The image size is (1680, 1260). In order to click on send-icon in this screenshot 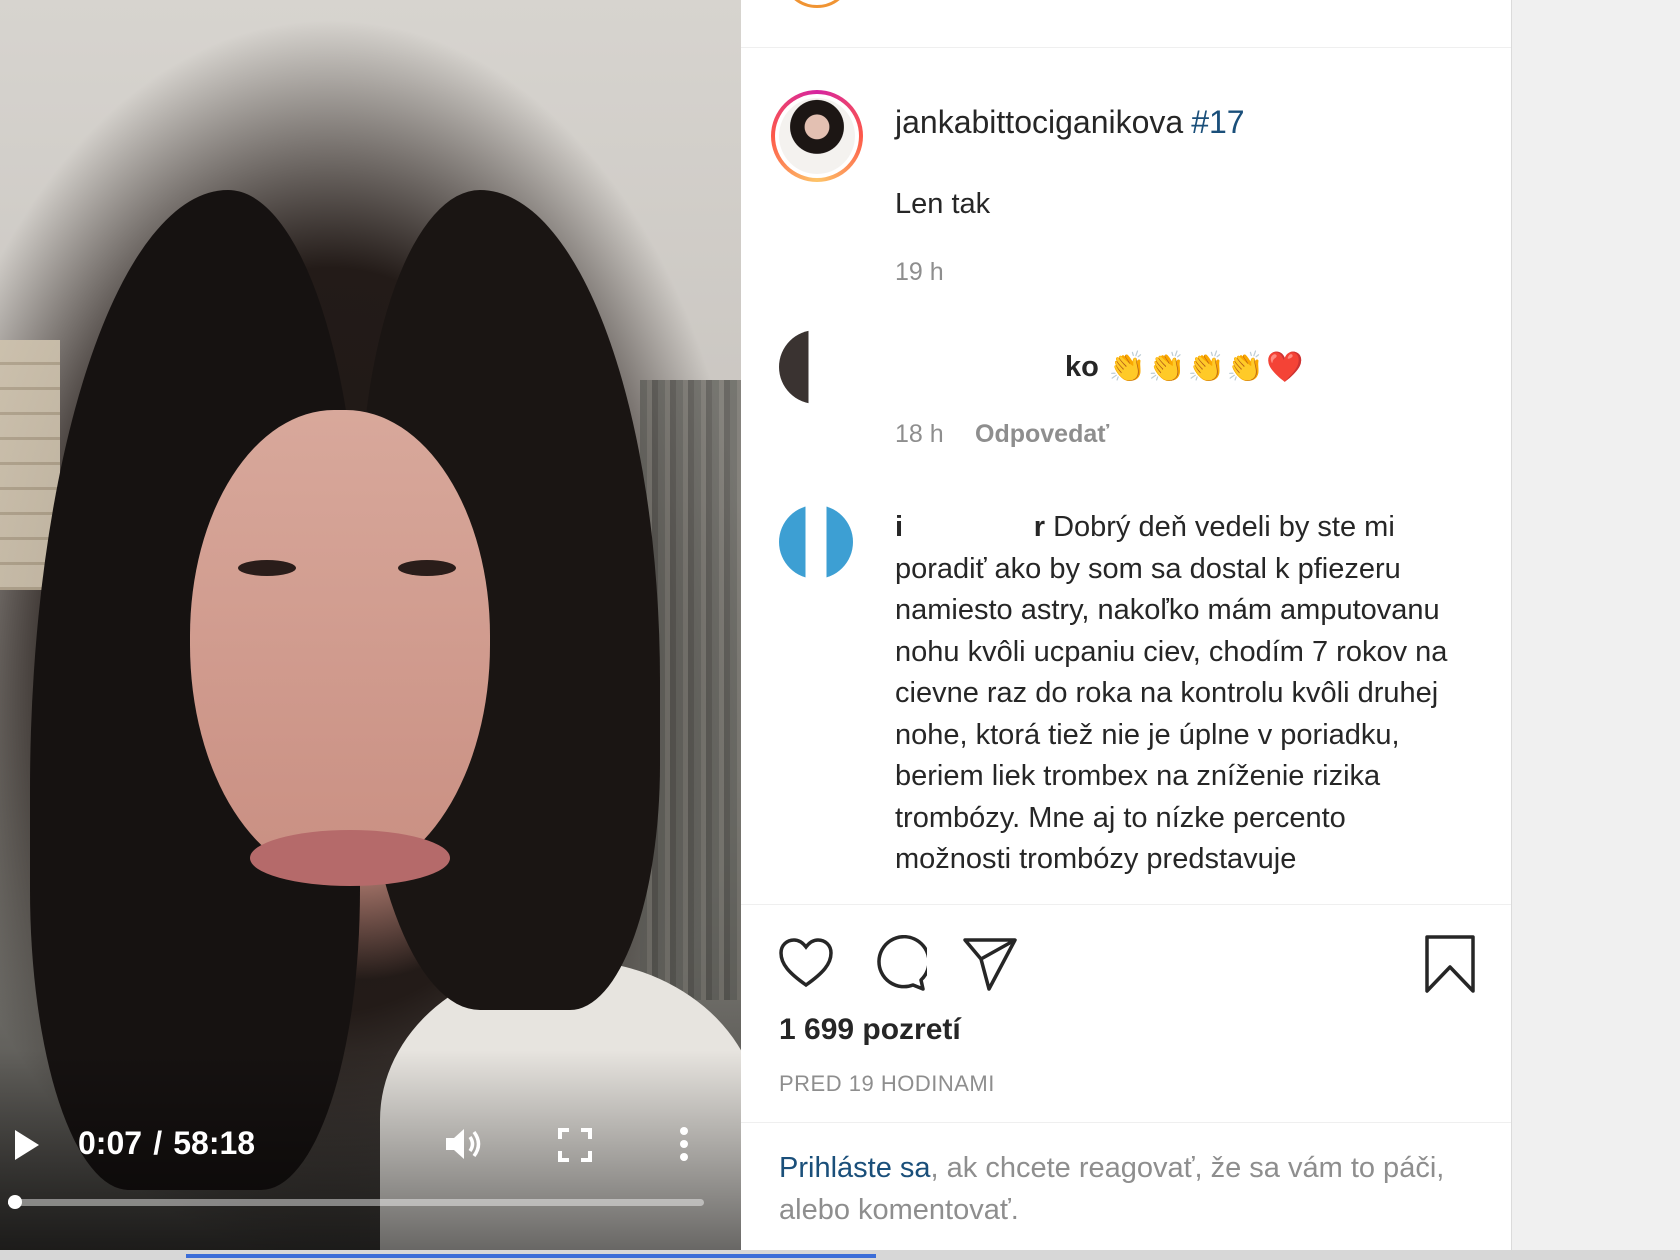, I will do `click(990, 964)`.